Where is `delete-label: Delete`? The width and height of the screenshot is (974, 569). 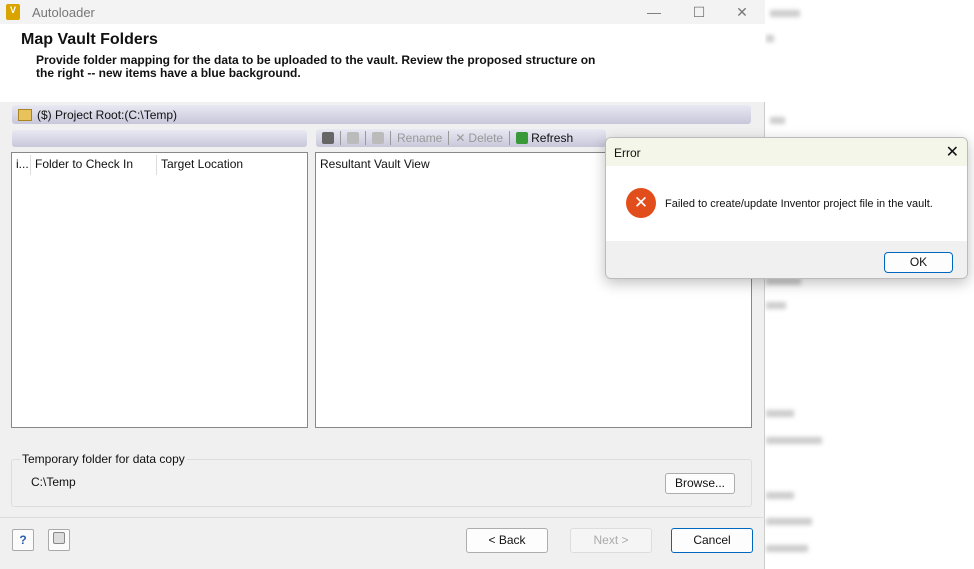
delete-label: Delete is located at coordinates (486, 138).